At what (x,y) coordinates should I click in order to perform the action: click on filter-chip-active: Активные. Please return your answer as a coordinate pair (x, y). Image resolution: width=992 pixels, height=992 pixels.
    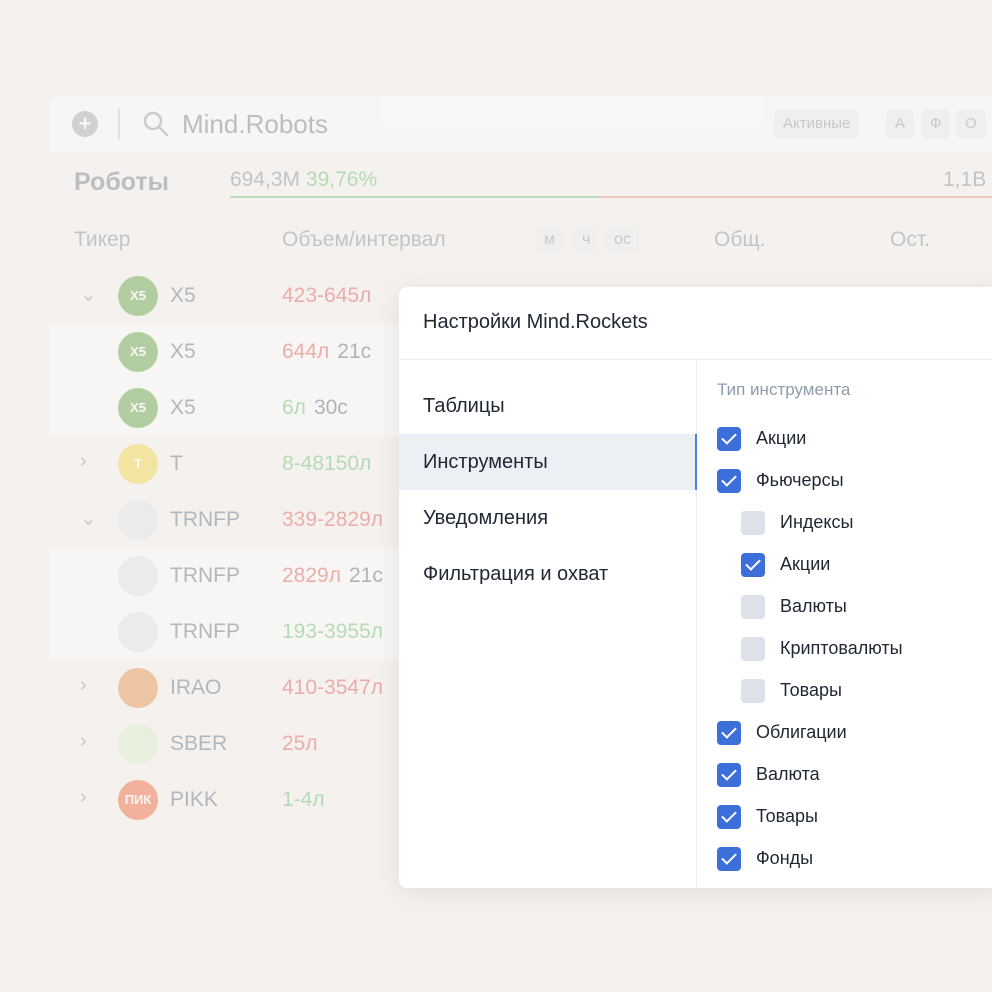
    Looking at the image, I should click on (817, 124).